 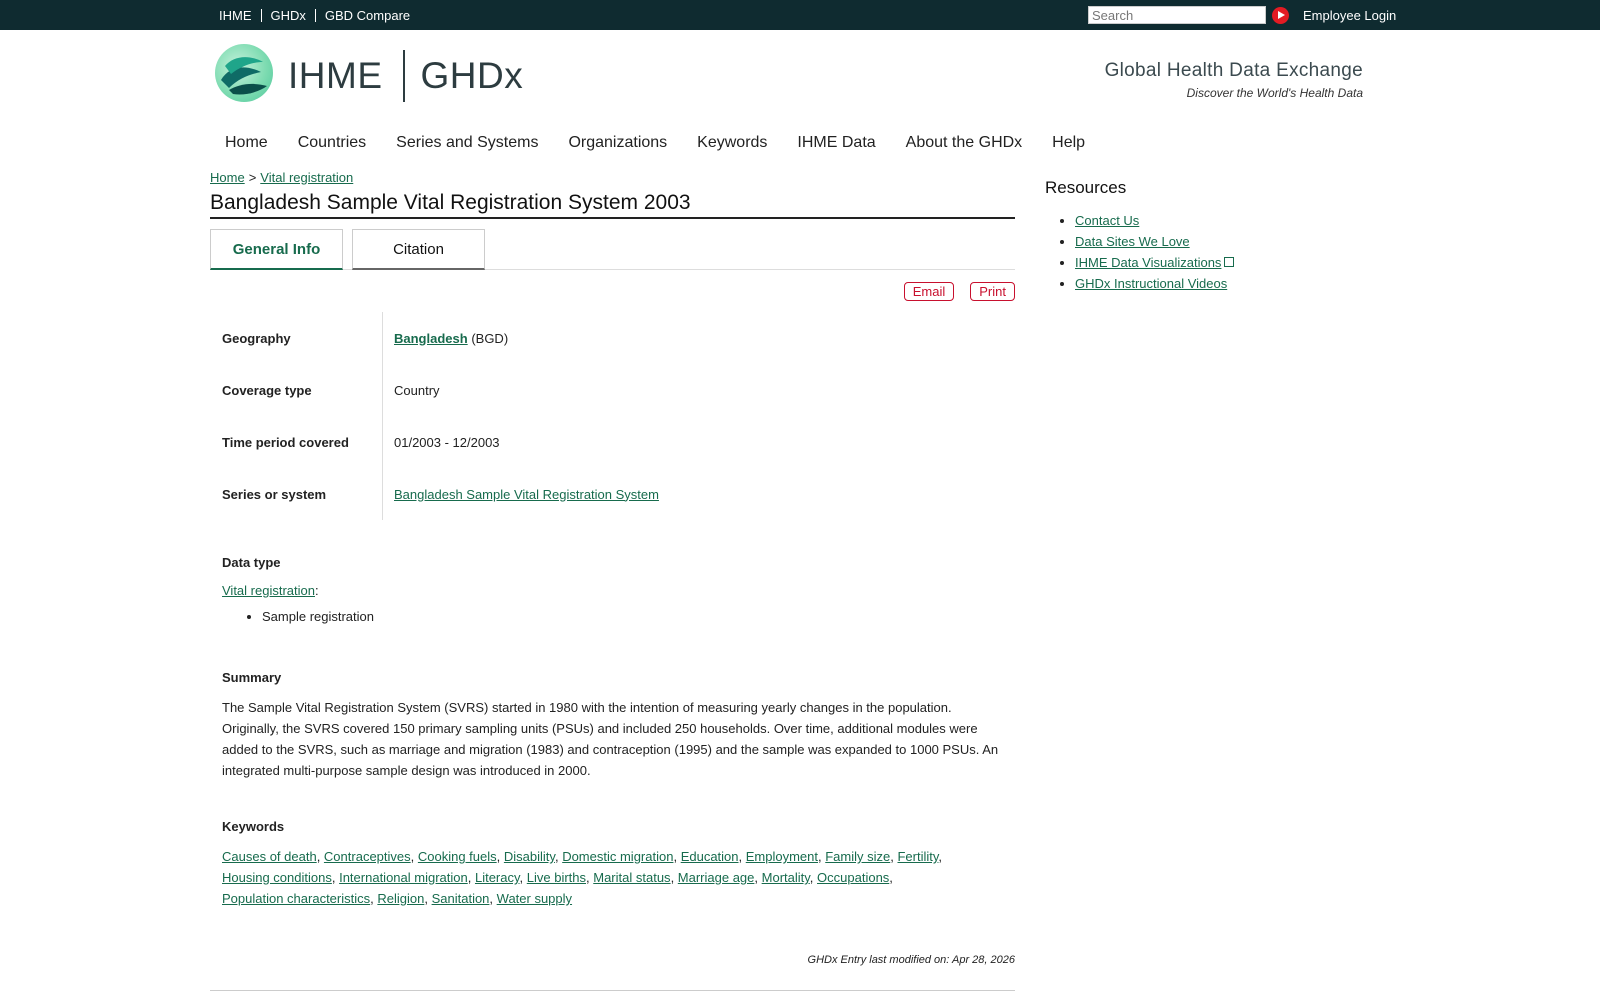 What do you see at coordinates (316, 590) in the screenshot?
I see `data-type-colon: :` at bounding box center [316, 590].